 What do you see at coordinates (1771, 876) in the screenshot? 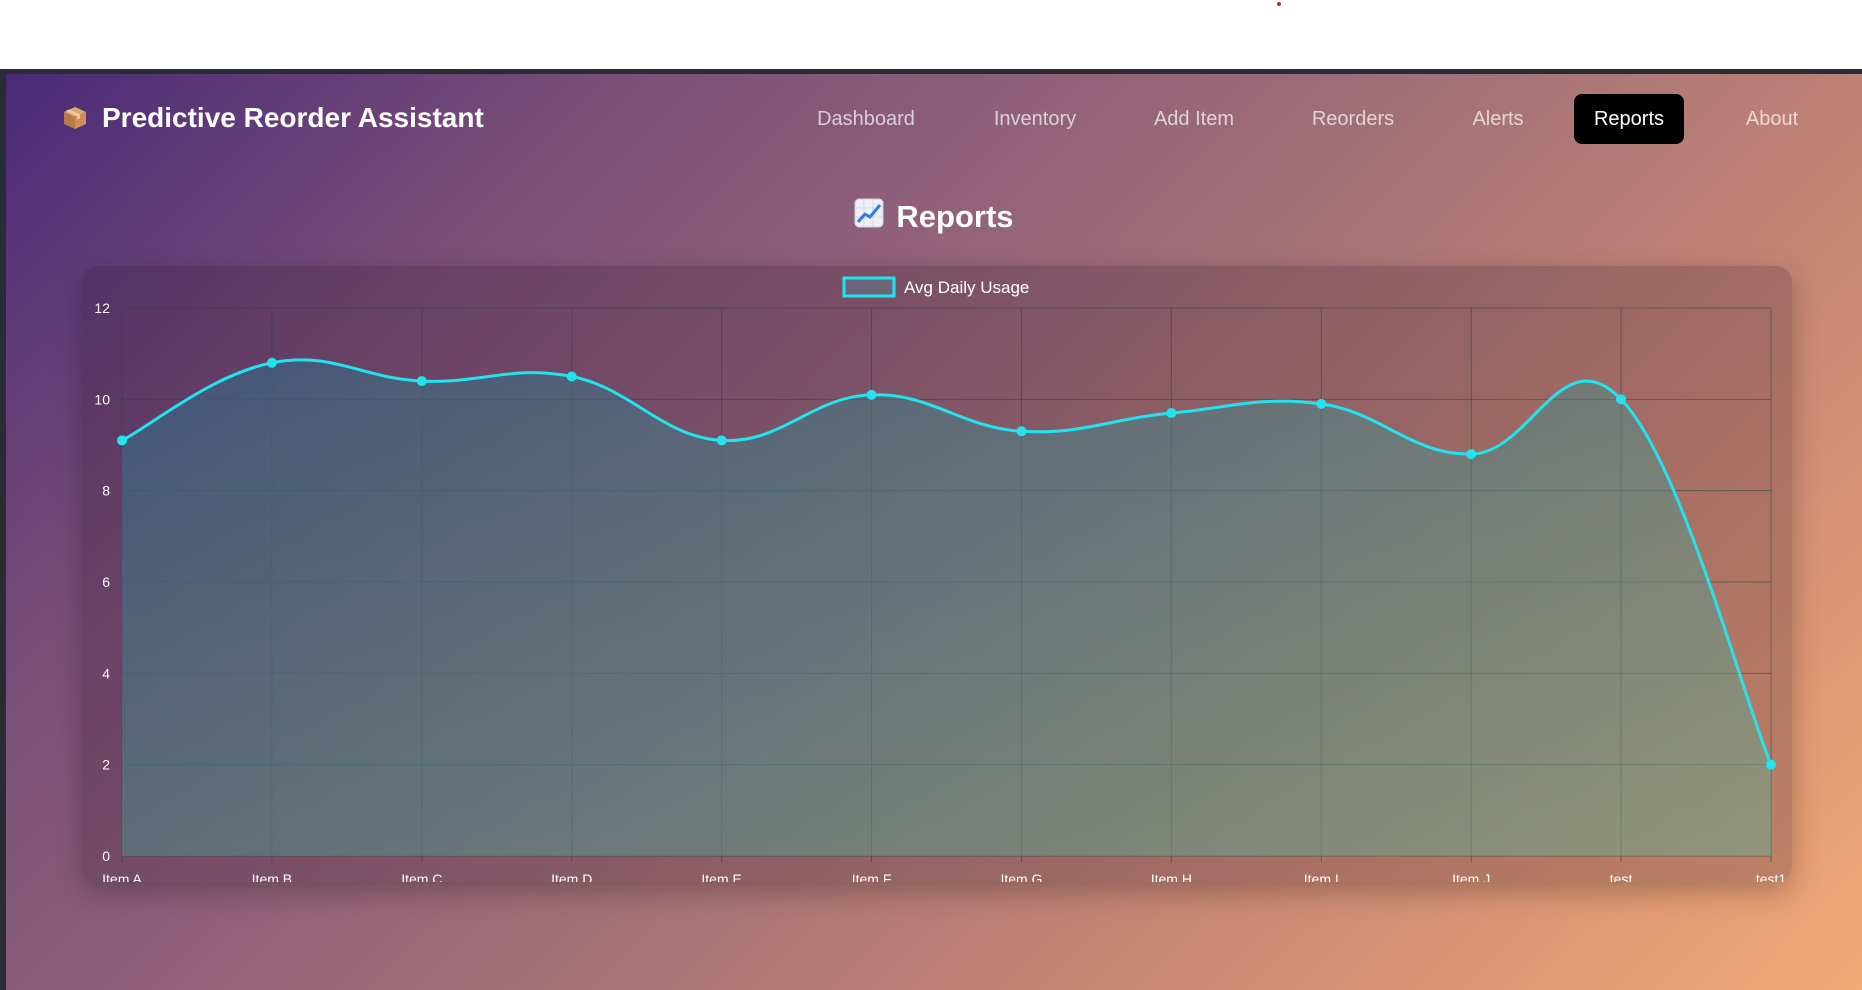
I see `x-tick-label: test1` at bounding box center [1771, 876].